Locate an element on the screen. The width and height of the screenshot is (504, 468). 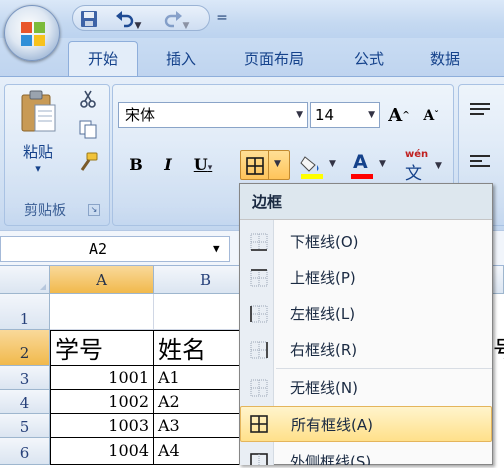
tab-page-layout: 页面布局 is located at coordinates (274, 59).